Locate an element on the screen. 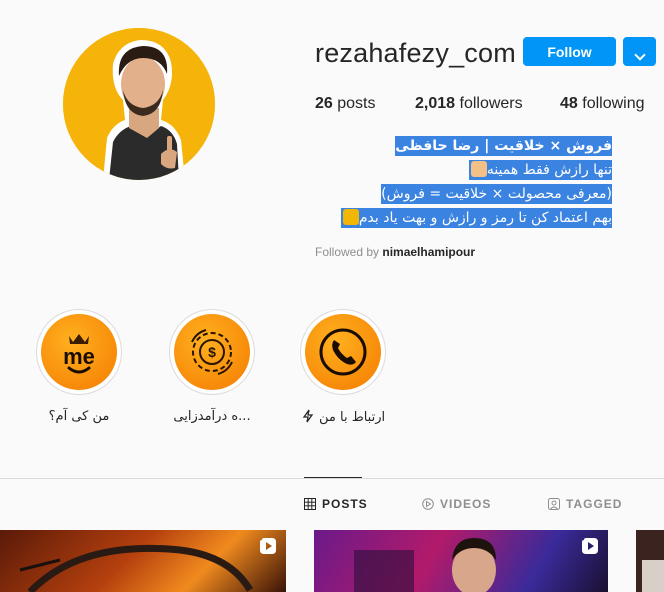  phone-icon is located at coordinates (343, 352).